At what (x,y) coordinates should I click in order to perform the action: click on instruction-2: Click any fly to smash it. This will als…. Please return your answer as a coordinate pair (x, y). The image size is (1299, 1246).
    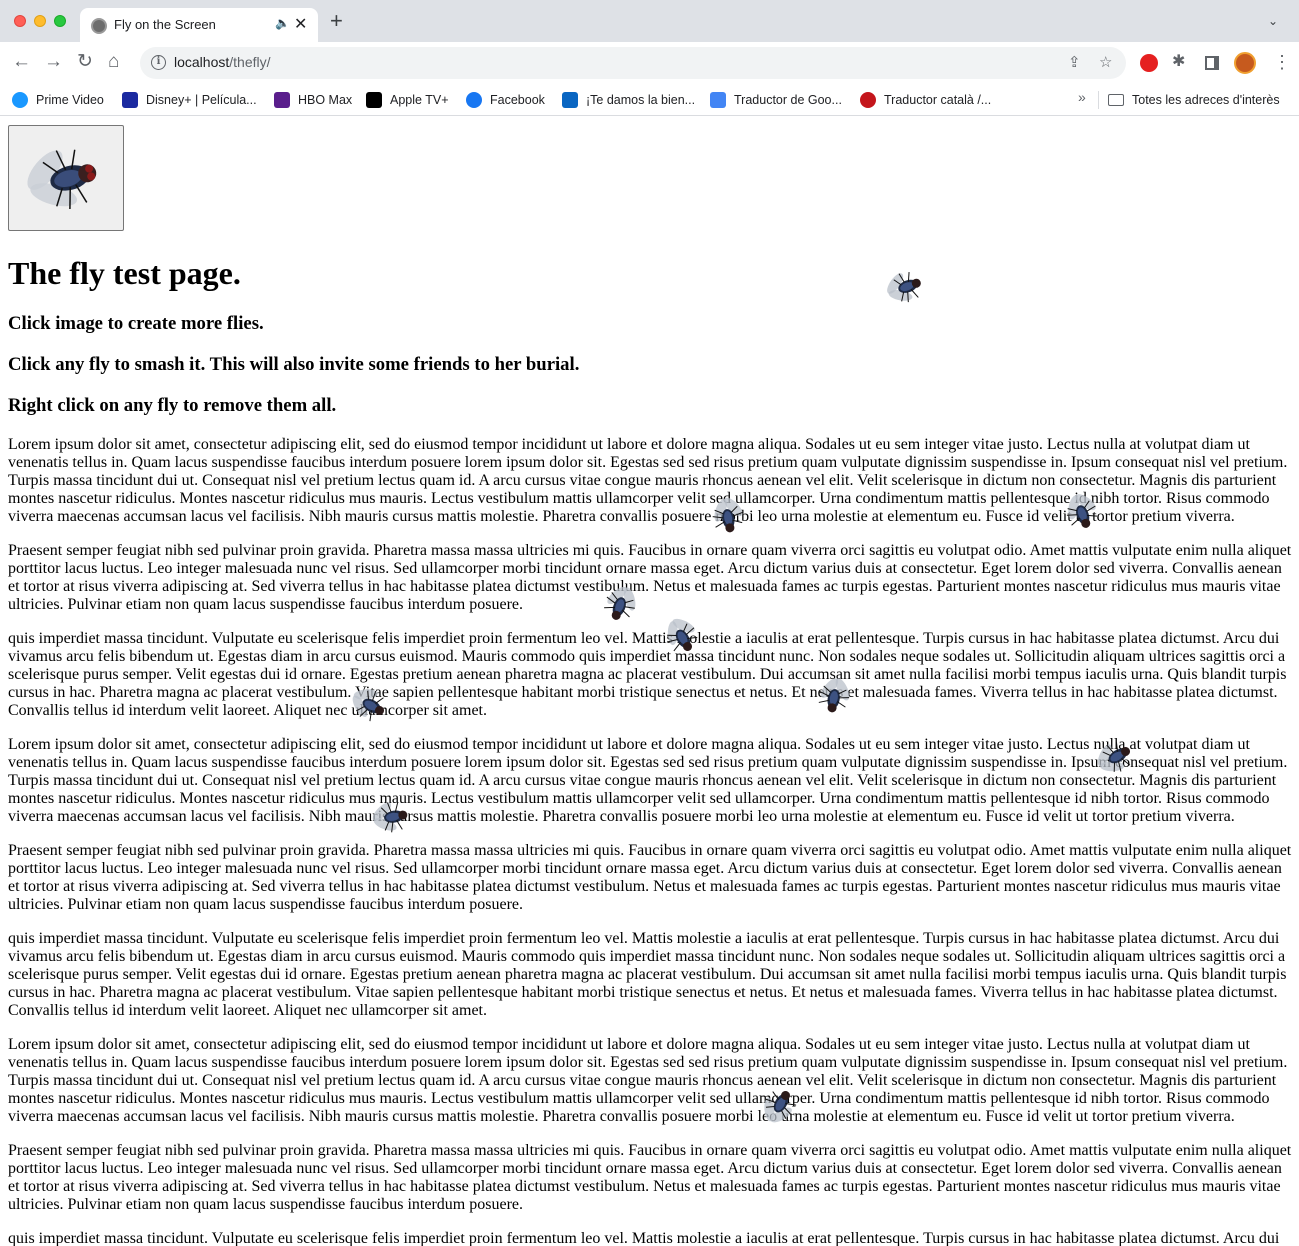
    Looking at the image, I should click on (294, 364).